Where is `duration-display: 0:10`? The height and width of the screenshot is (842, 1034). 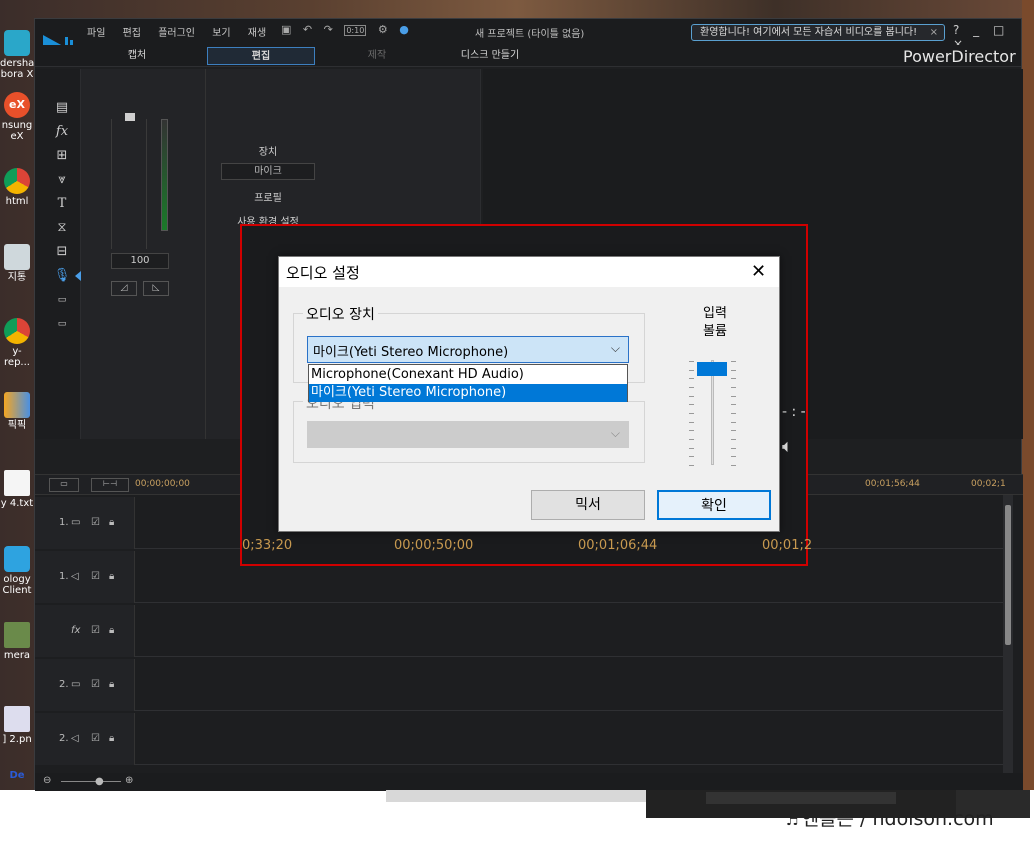
duration-display: 0:10 is located at coordinates (355, 30).